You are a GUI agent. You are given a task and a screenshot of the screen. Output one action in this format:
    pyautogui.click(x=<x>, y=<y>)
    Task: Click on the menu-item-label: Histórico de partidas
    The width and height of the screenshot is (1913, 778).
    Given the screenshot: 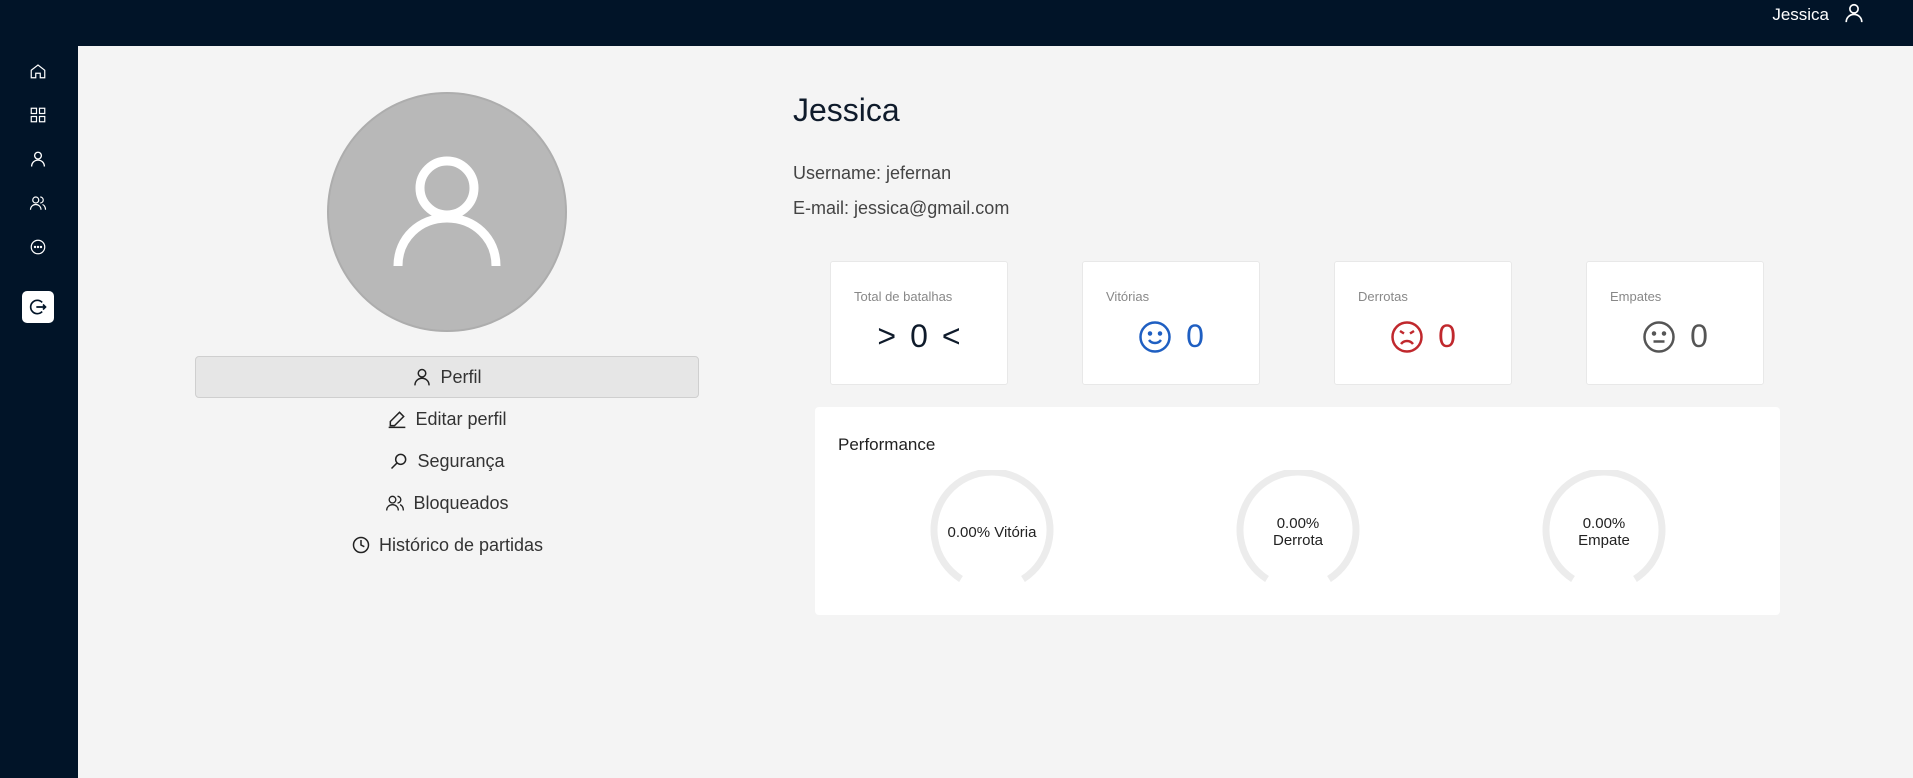 What is the action you would take?
    pyautogui.click(x=461, y=544)
    